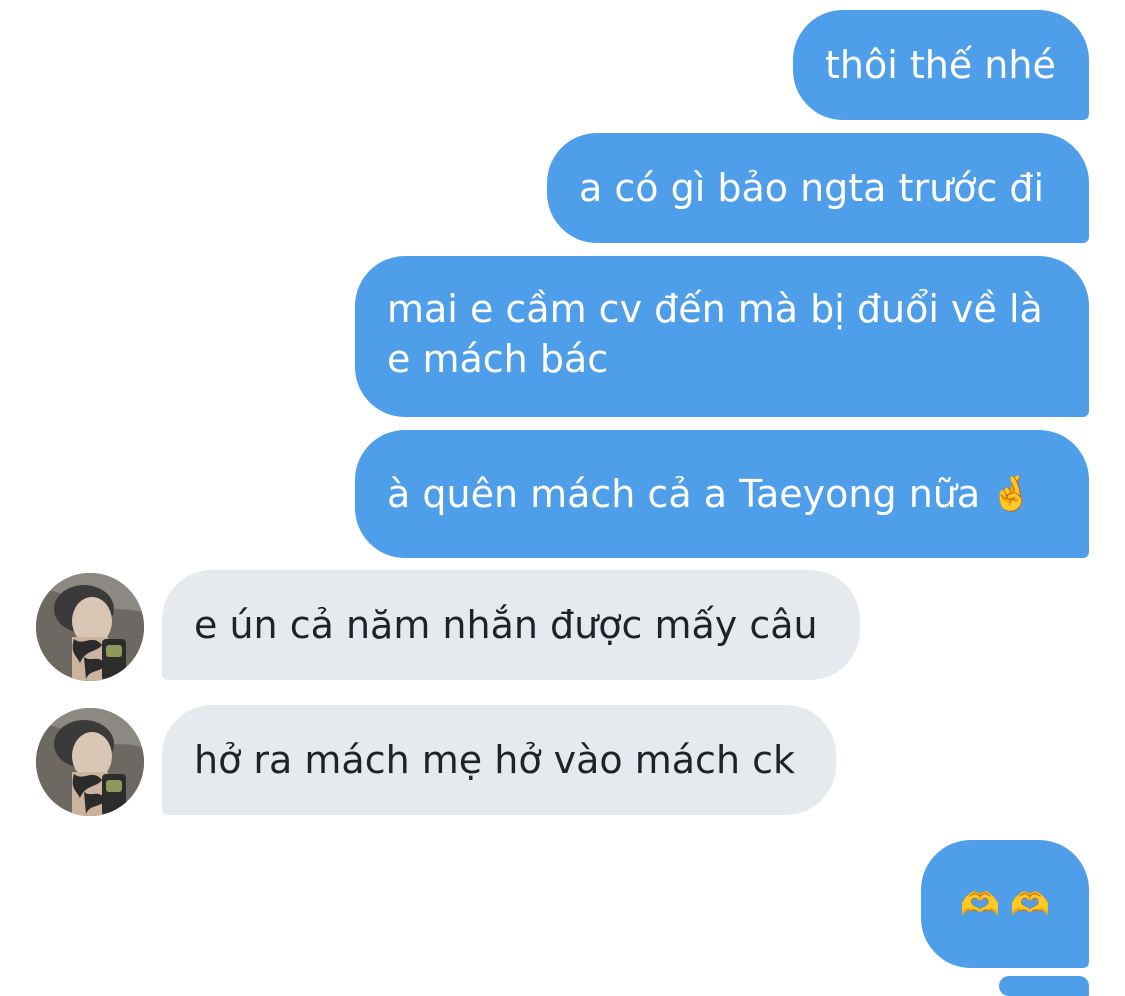 The image size is (1125, 996). I want to click on message-bubble-incoming: e ún cả năm nhắn được mấy câu, so click(511, 625).